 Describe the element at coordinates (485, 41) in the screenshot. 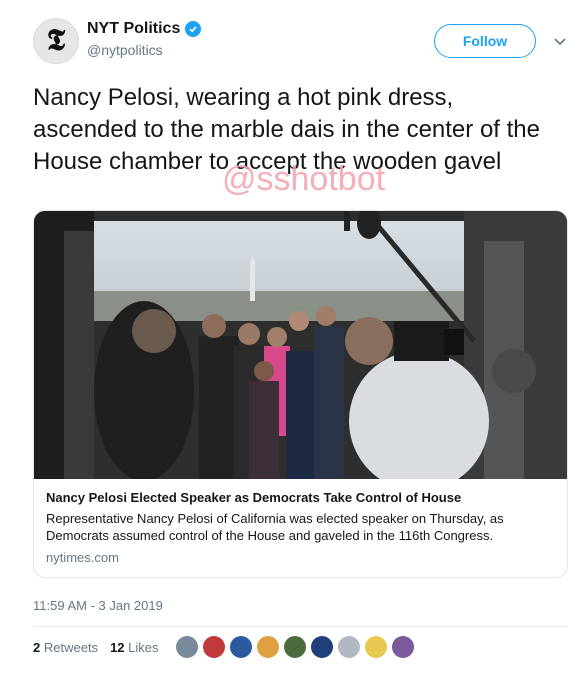

I see `follow-button: Follow` at that location.